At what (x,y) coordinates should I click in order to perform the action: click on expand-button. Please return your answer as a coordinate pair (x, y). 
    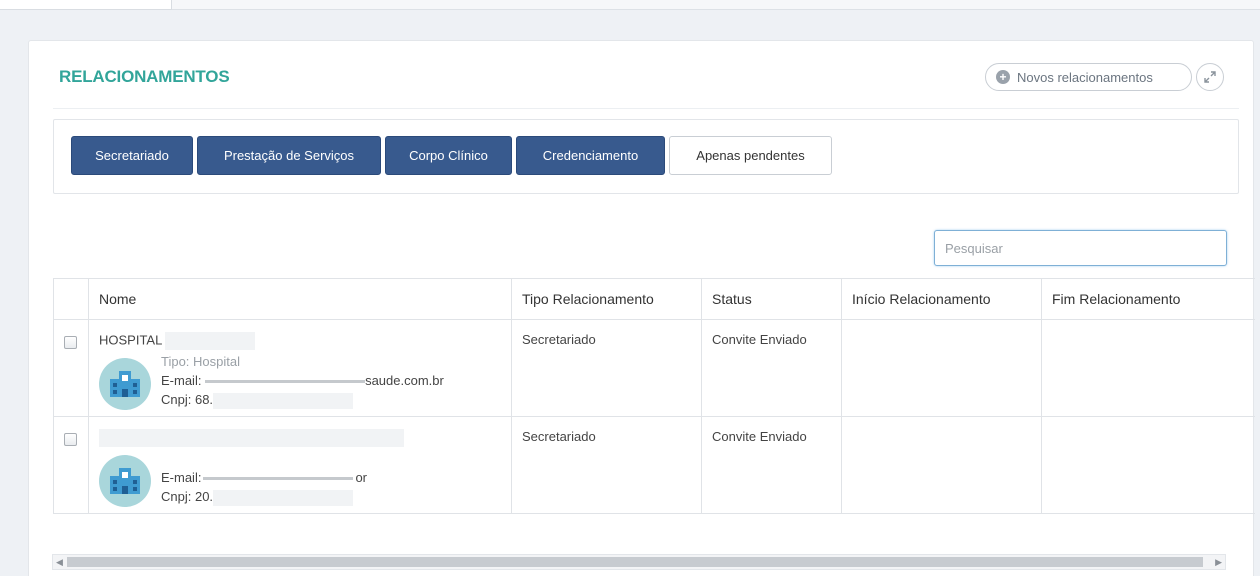
    Looking at the image, I should click on (1210, 77).